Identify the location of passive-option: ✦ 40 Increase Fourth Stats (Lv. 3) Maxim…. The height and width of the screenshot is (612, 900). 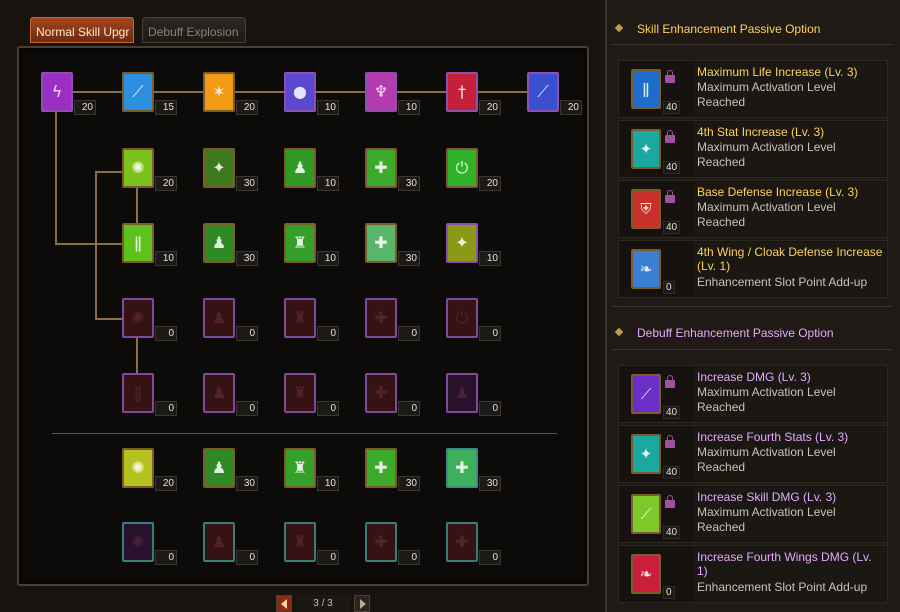
(753, 454).